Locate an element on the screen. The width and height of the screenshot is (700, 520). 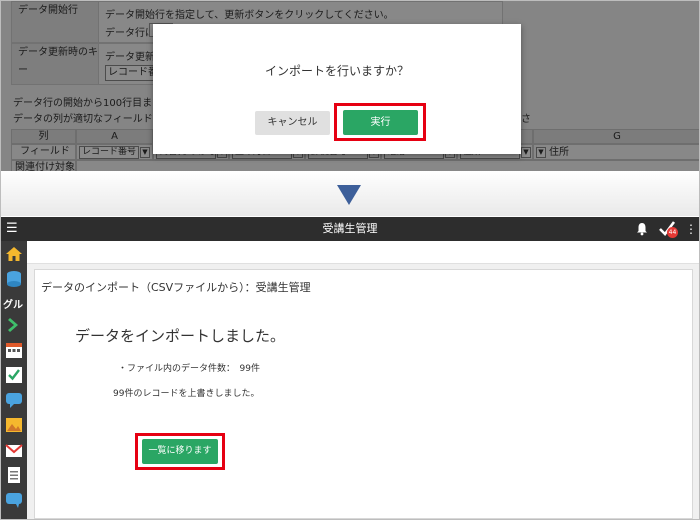
sidebar-label-partial: グル is located at coordinates (15, 303).